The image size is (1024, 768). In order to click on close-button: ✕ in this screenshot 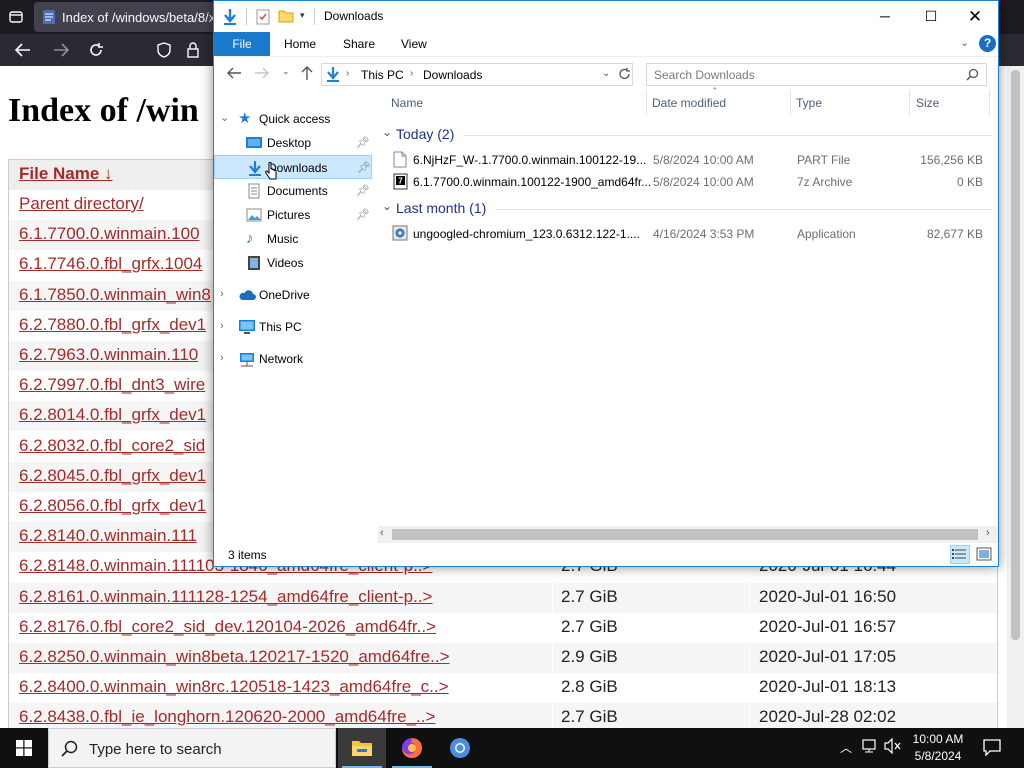, I will do `click(975, 16)`.